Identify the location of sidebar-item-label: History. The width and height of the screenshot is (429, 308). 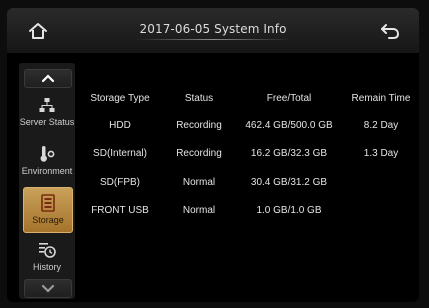
(46, 267).